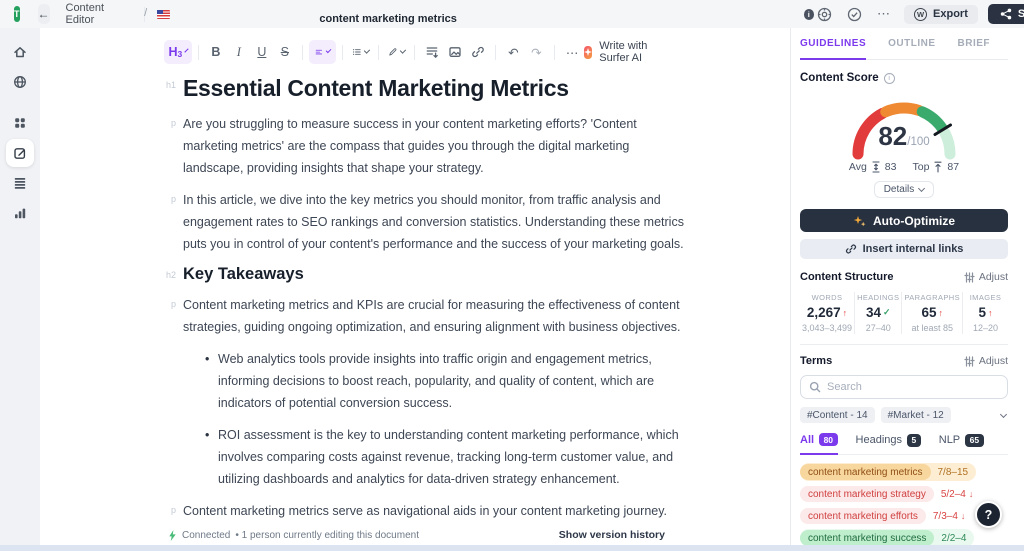  Describe the element at coordinates (323, 52) in the screenshot. I see `align-button` at that location.